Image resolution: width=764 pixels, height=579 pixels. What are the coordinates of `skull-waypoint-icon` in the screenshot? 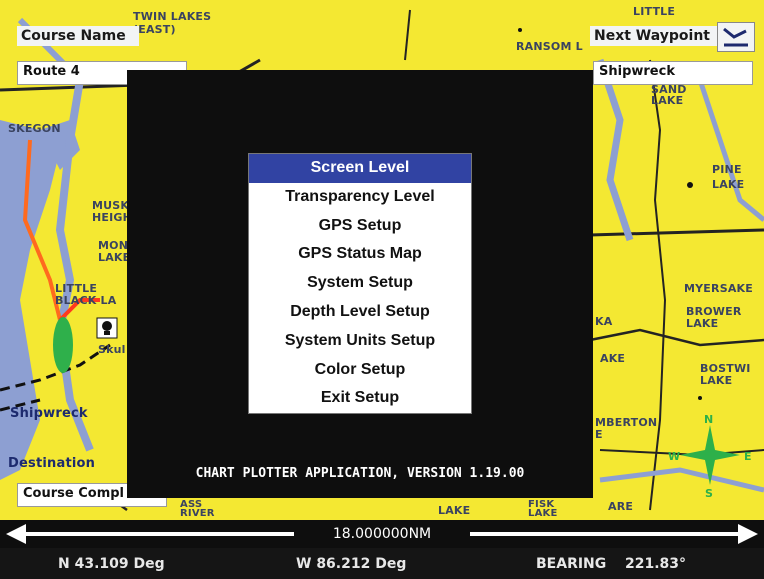 It's located at (107, 328).